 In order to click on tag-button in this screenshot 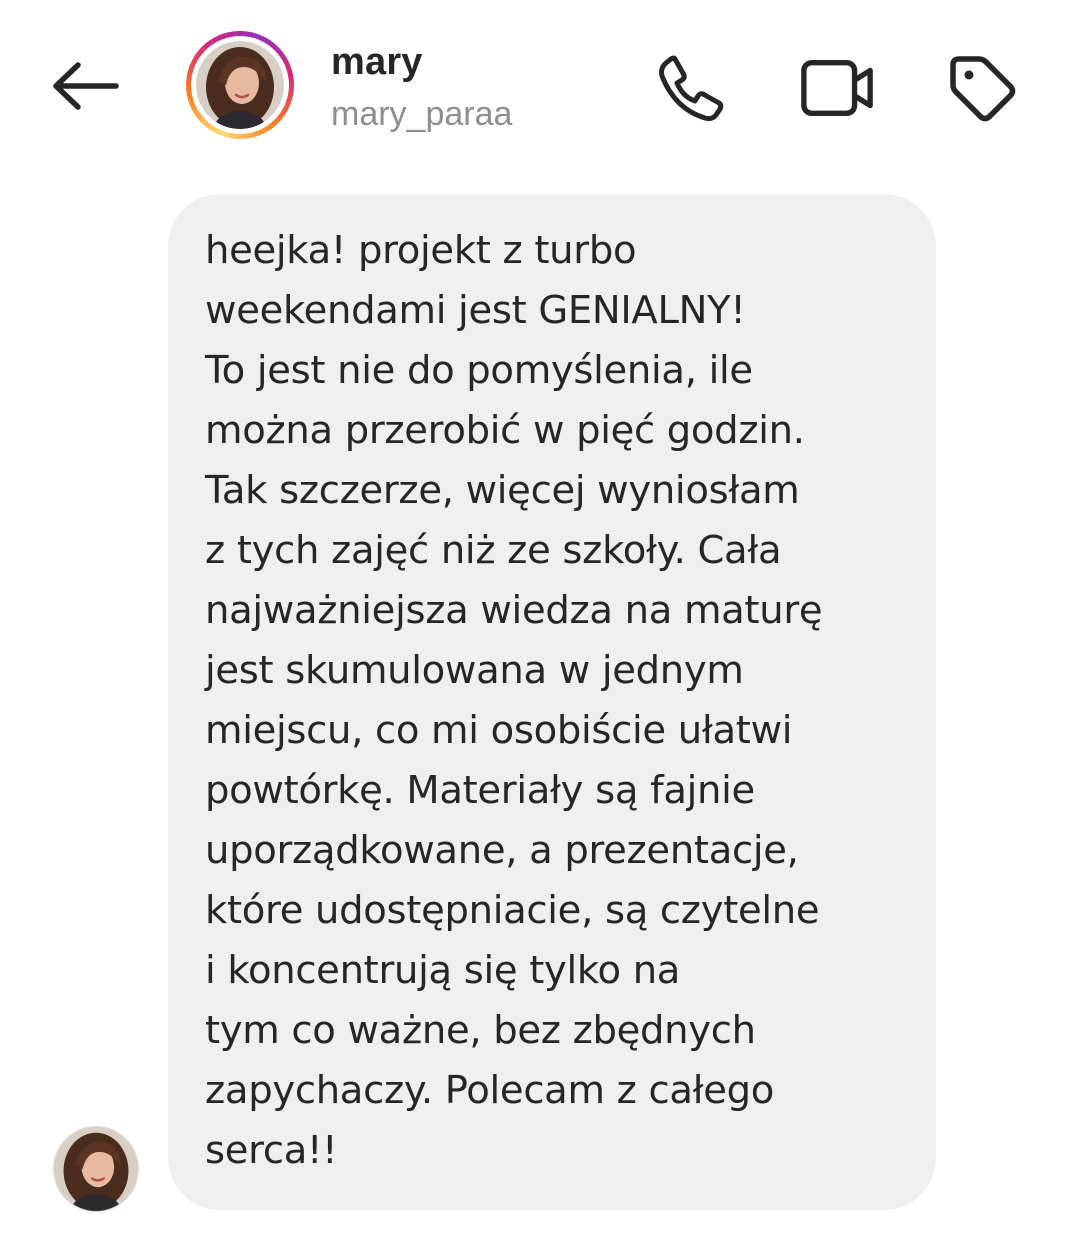, I will do `click(982, 88)`.